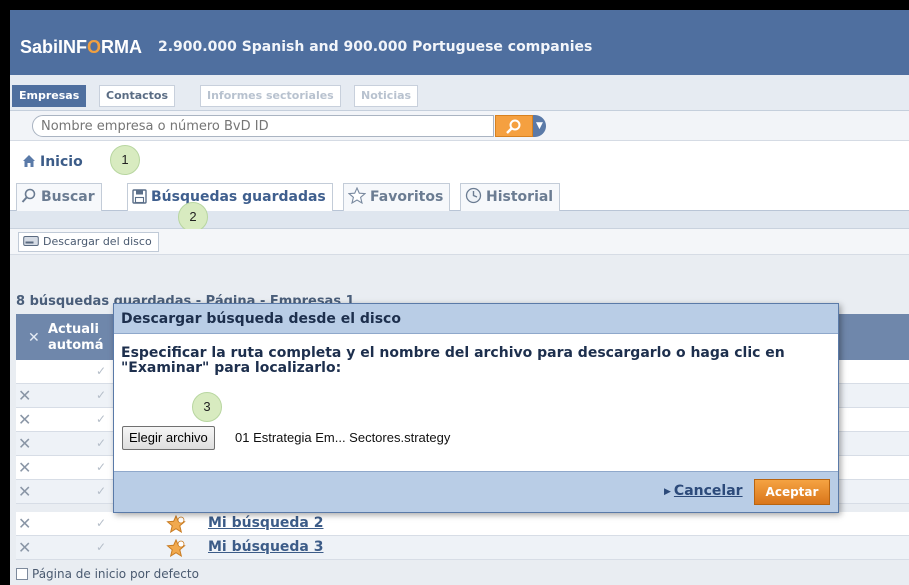 This screenshot has width=909, height=585. Describe the element at coordinates (357, 199) in the screenshot. I see `star-icon` at that location.